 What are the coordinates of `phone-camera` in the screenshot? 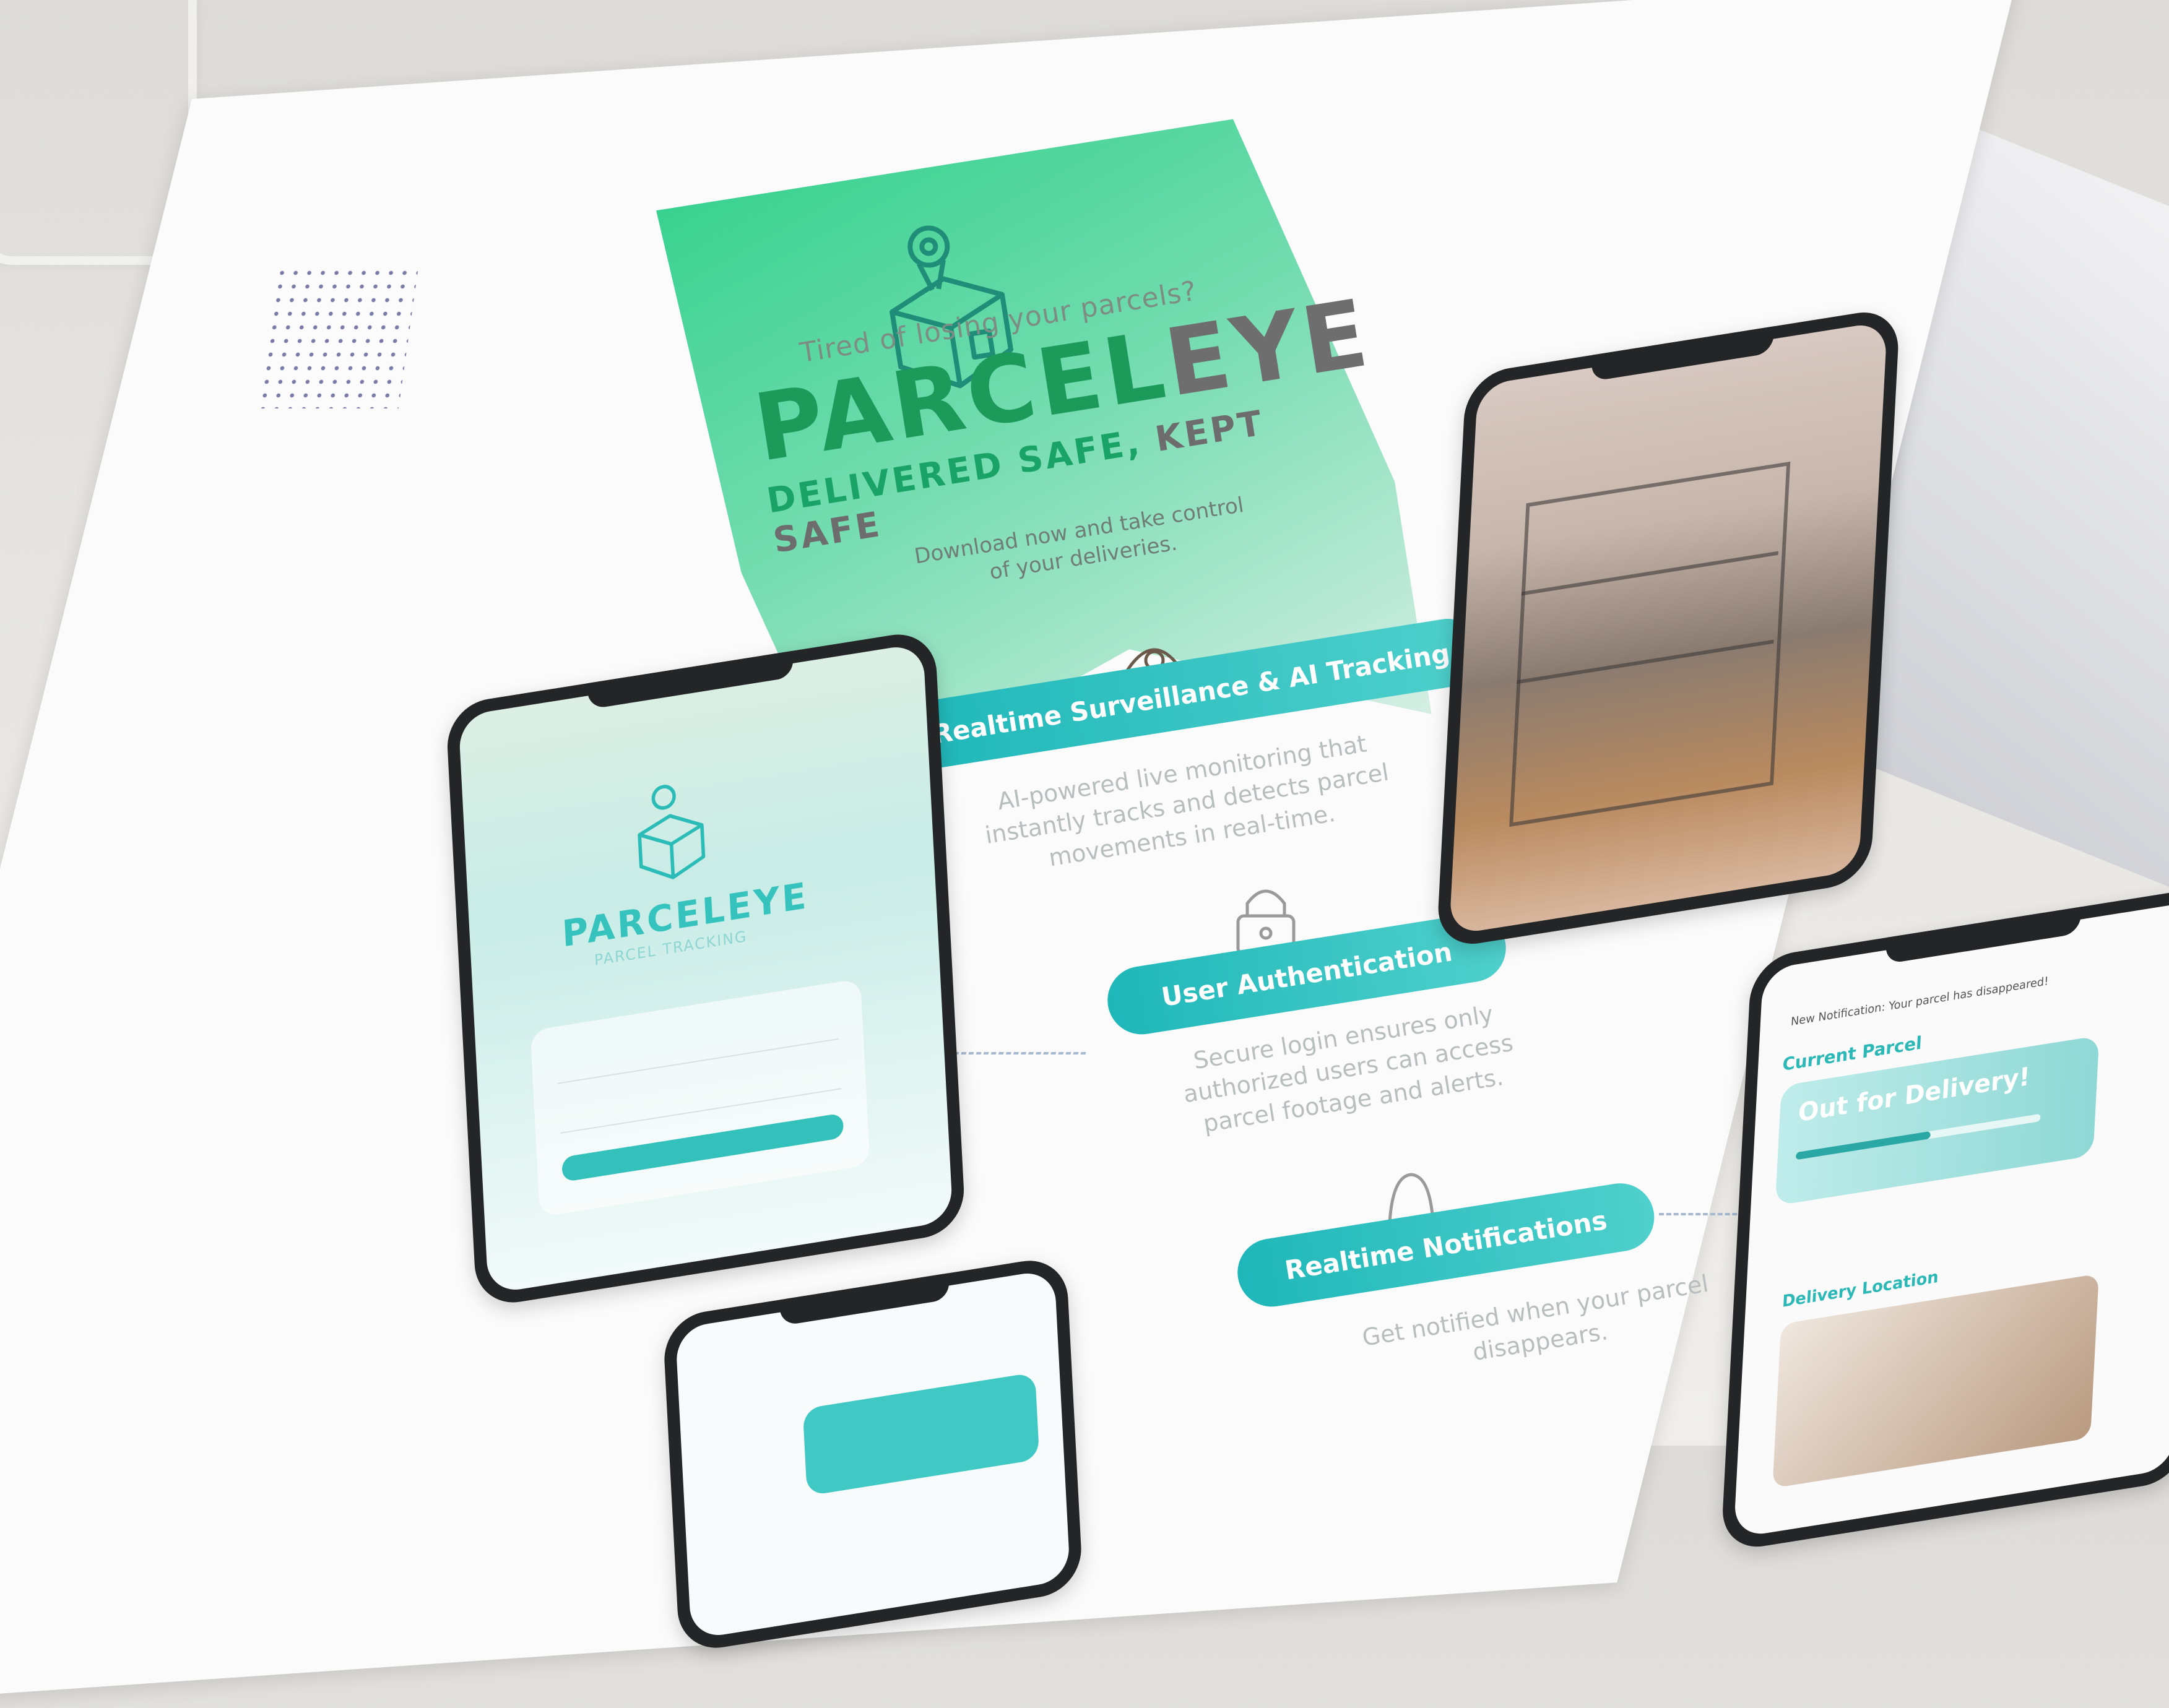 It's located at (1668, 628).